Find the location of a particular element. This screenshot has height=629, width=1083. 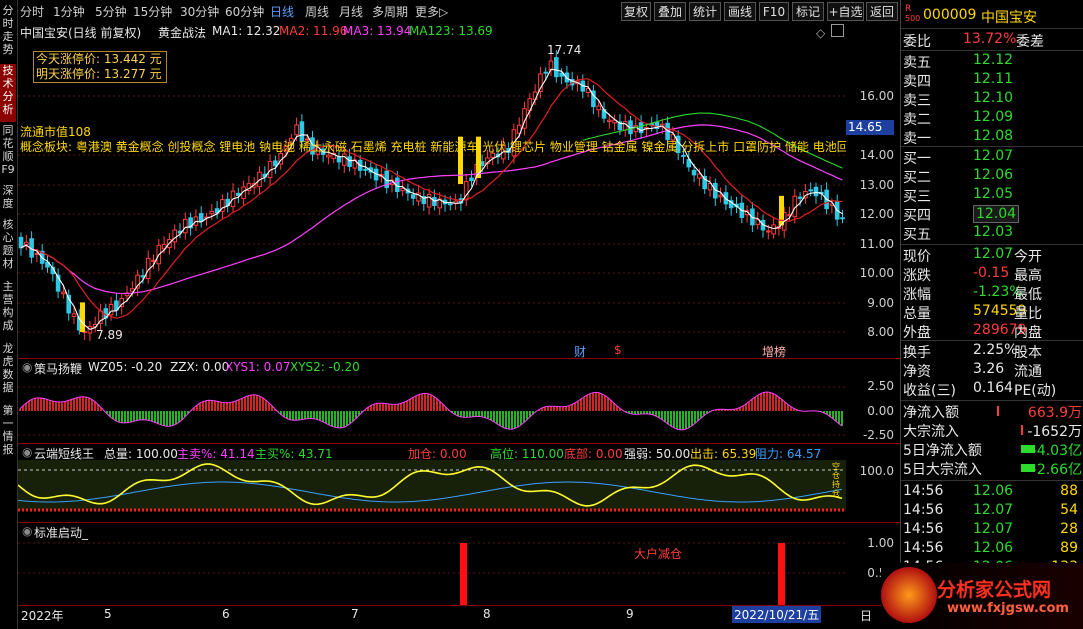

ask-label: 卖四 is located at coordinates (917, 82).